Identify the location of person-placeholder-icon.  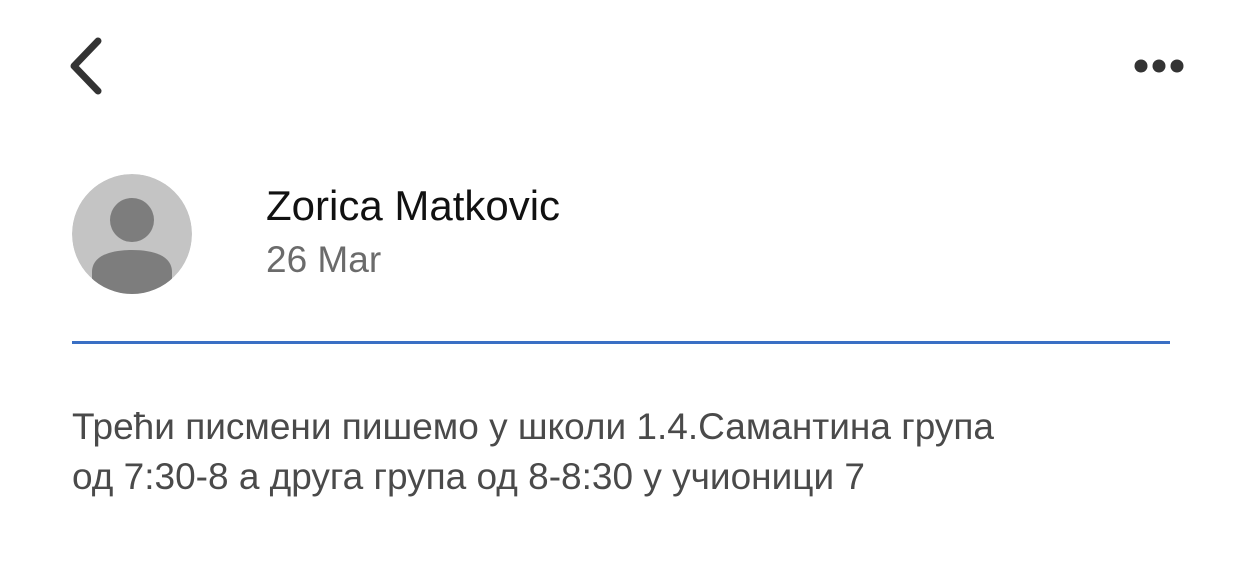
(132, 234).